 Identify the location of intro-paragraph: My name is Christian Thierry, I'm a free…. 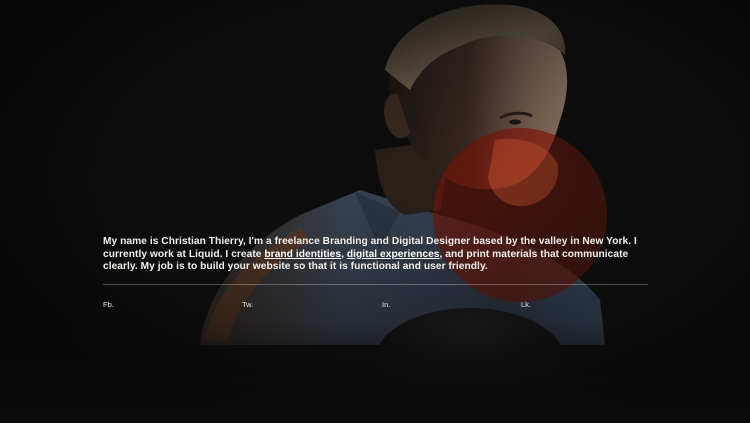
(383, 255).